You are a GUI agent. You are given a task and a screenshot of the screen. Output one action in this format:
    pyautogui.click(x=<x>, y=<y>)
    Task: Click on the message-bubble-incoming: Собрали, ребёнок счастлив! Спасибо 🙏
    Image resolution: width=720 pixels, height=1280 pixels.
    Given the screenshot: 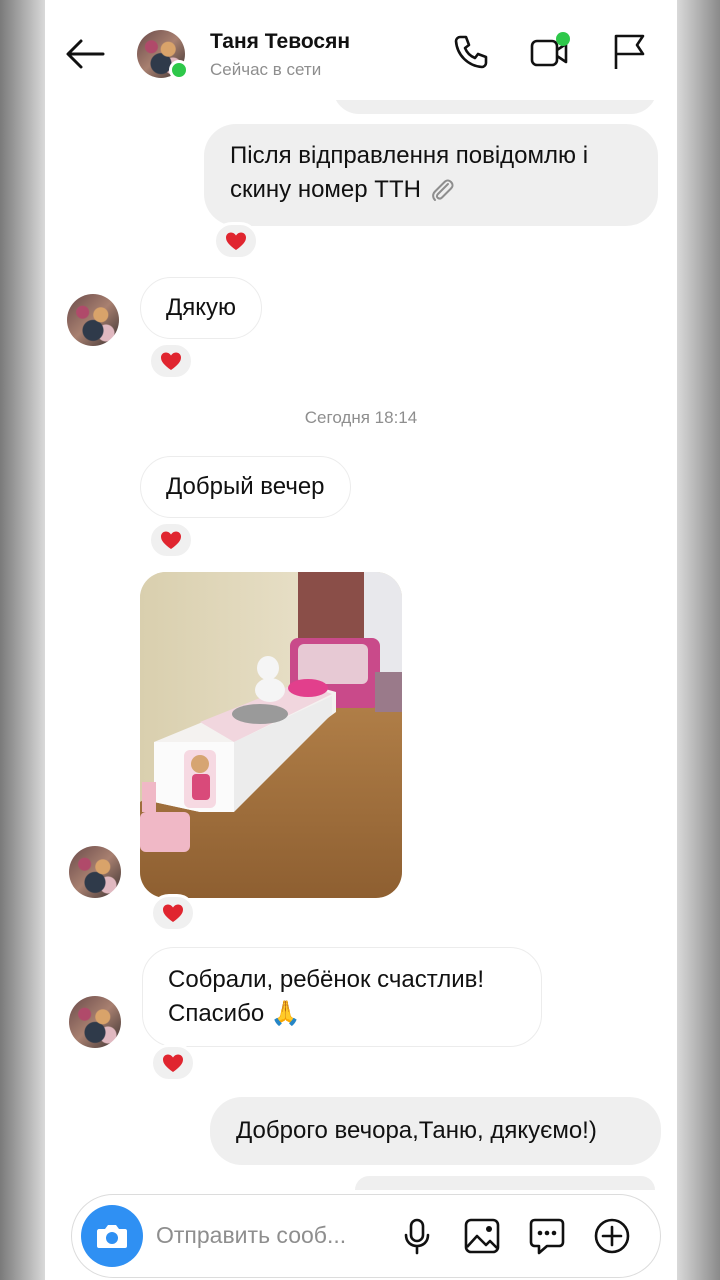 What is the action you would take?
    pyautogui.click(x=342, y=997)
    